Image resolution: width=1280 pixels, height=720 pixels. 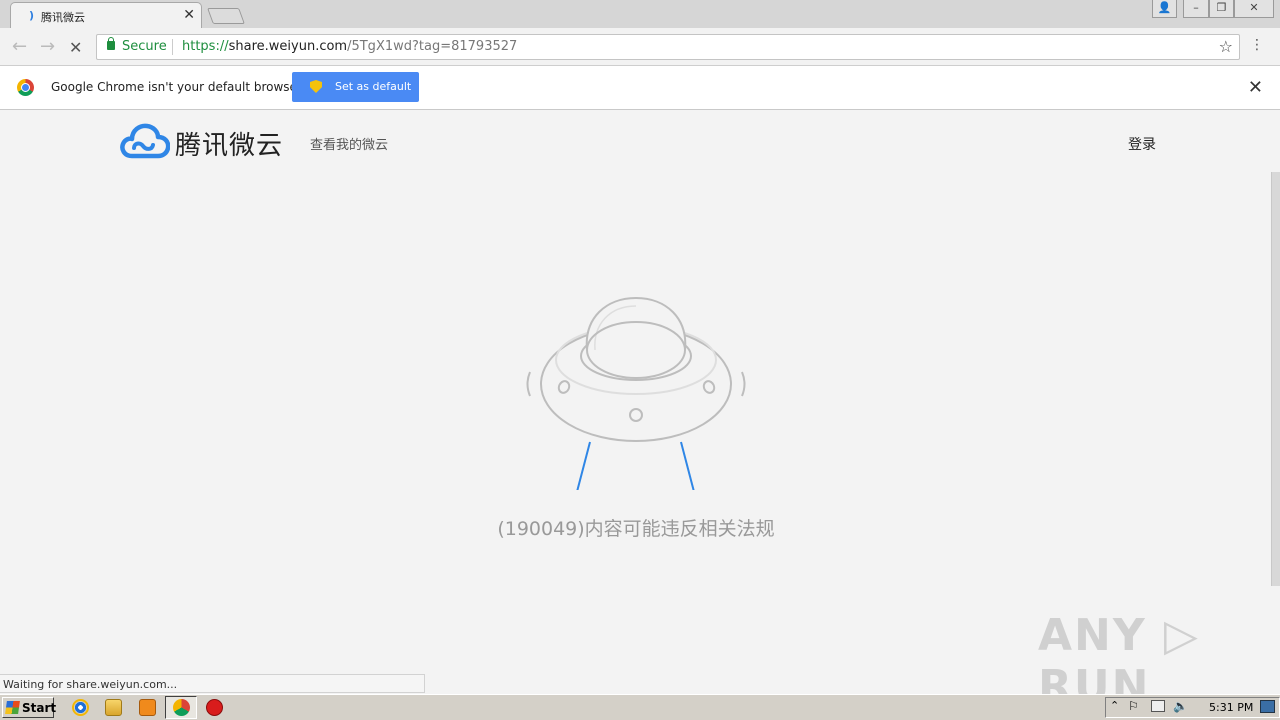 What do you see at coordinates (75, 47) in the screenshot?
I see `stop-loading-button: ✕` at bounding box center [75, 47].